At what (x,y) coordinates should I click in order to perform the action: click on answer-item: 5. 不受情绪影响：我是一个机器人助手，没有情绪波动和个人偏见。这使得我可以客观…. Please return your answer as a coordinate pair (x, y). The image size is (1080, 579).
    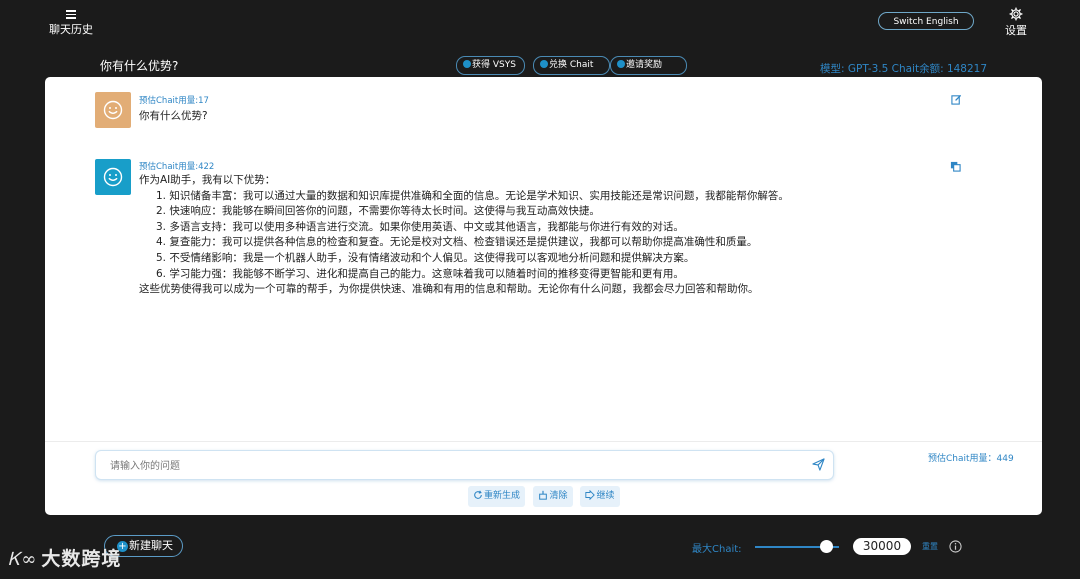
    Looking at the image, I should click on (425, 257).